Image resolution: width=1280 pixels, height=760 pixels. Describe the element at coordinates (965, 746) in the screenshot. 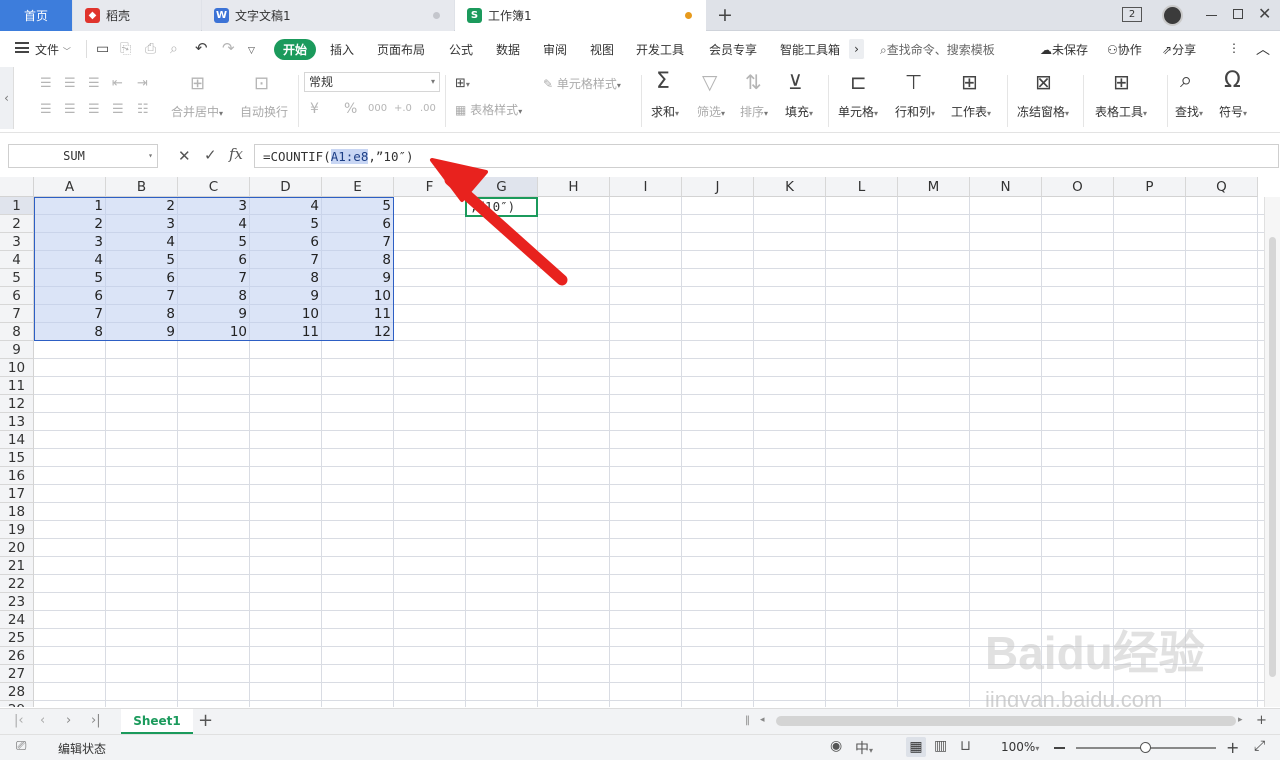

I see `page-break-view-icon: ⊔` at that location.